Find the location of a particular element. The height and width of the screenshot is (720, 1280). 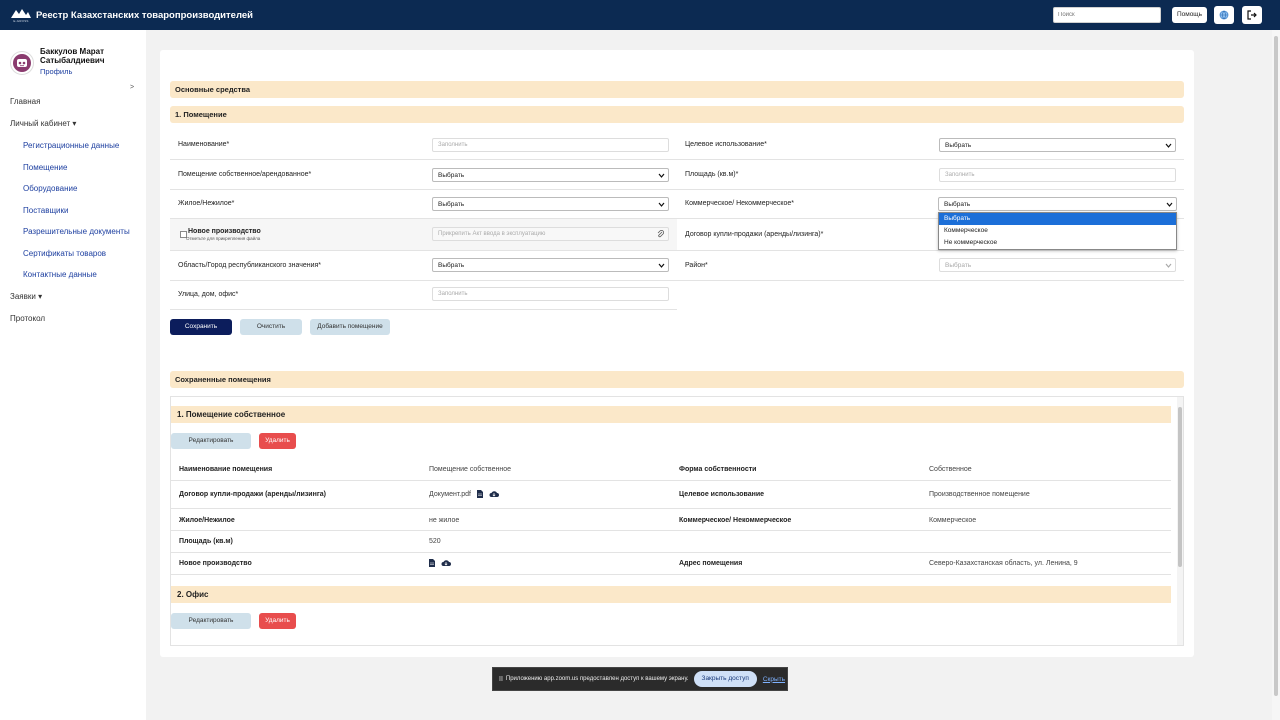

app-logo: E-GROSS is located at coordinates (21, 15).